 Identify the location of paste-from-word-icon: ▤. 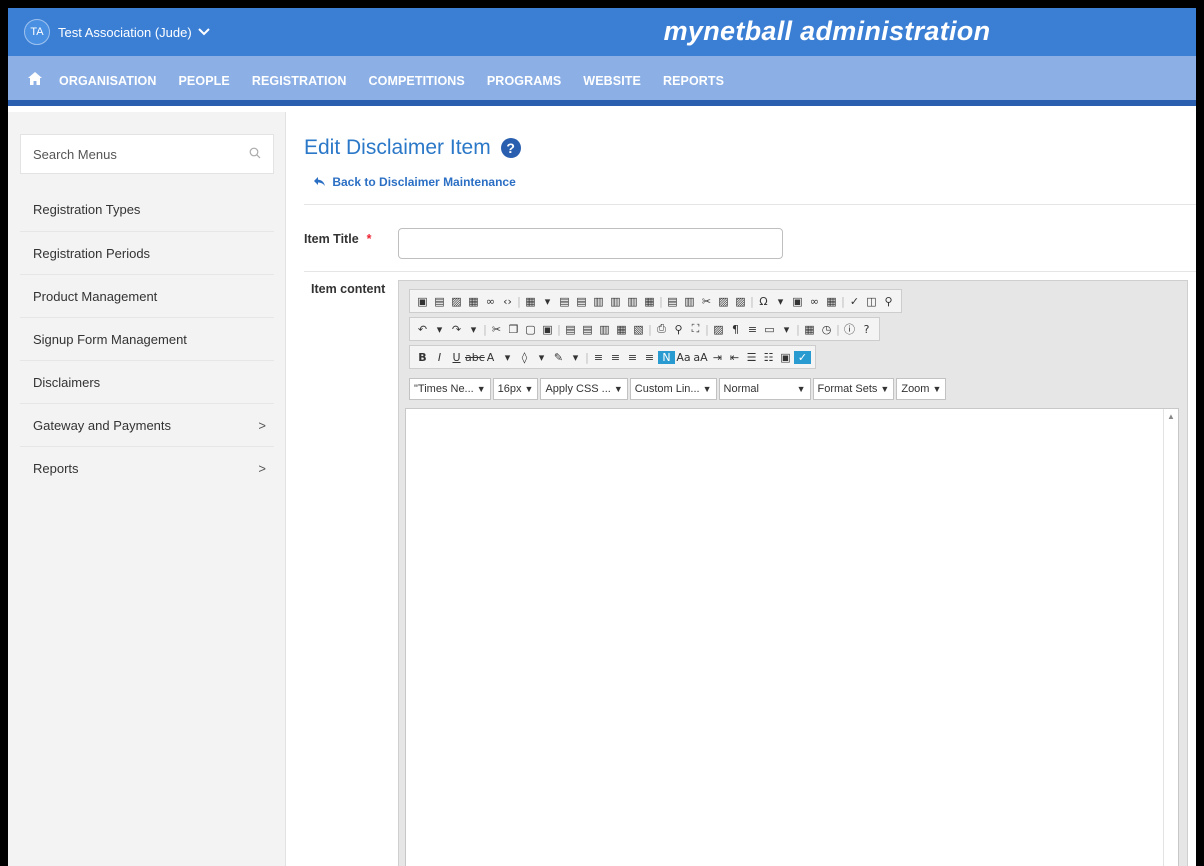
(570, 329).